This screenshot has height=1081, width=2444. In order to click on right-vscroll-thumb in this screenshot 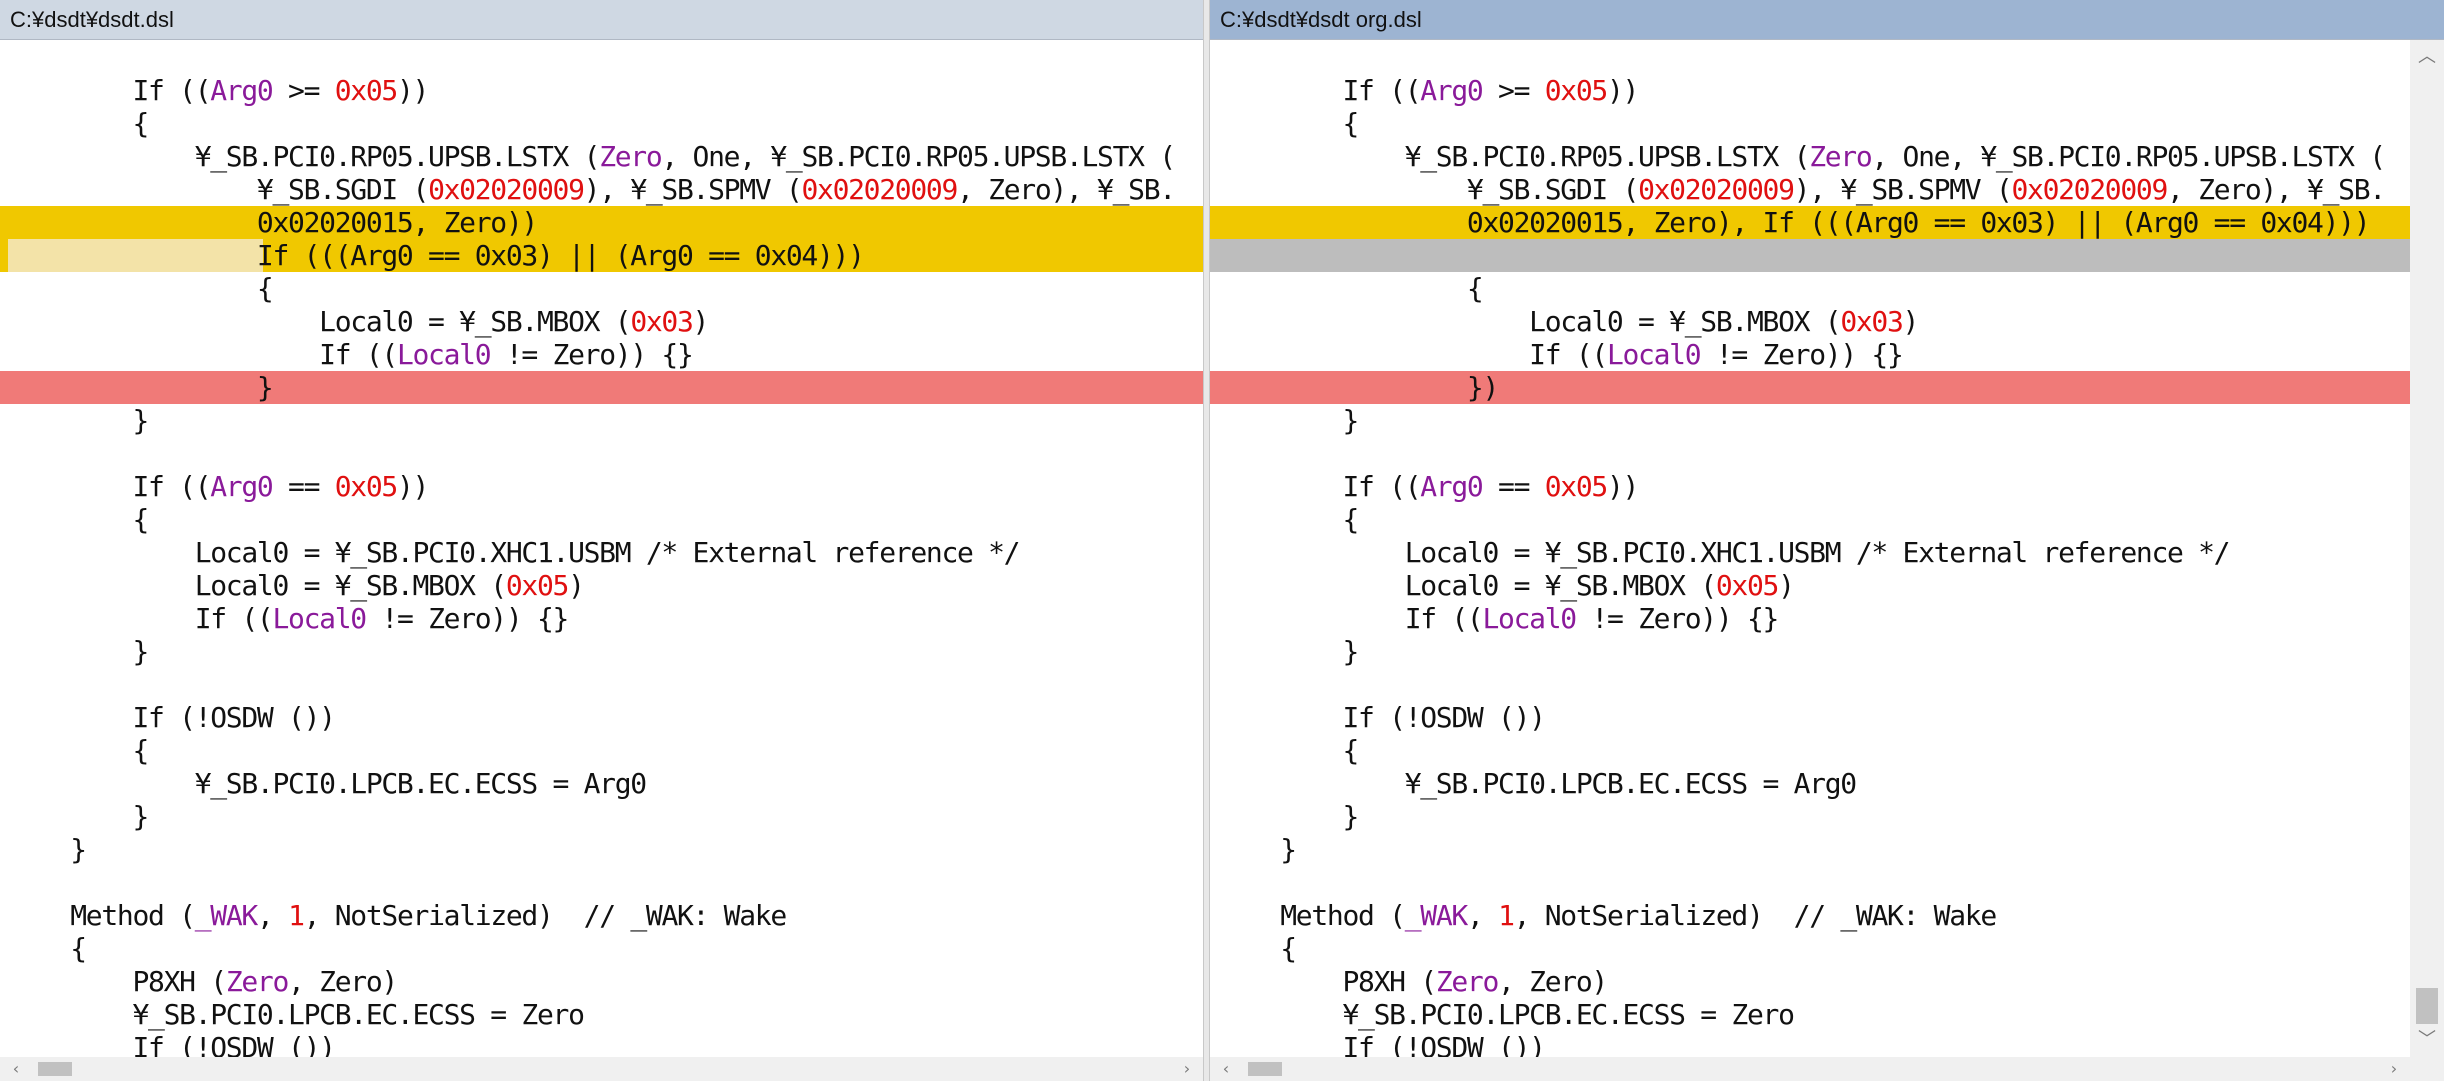, I will do `click(2427, 1006)`.